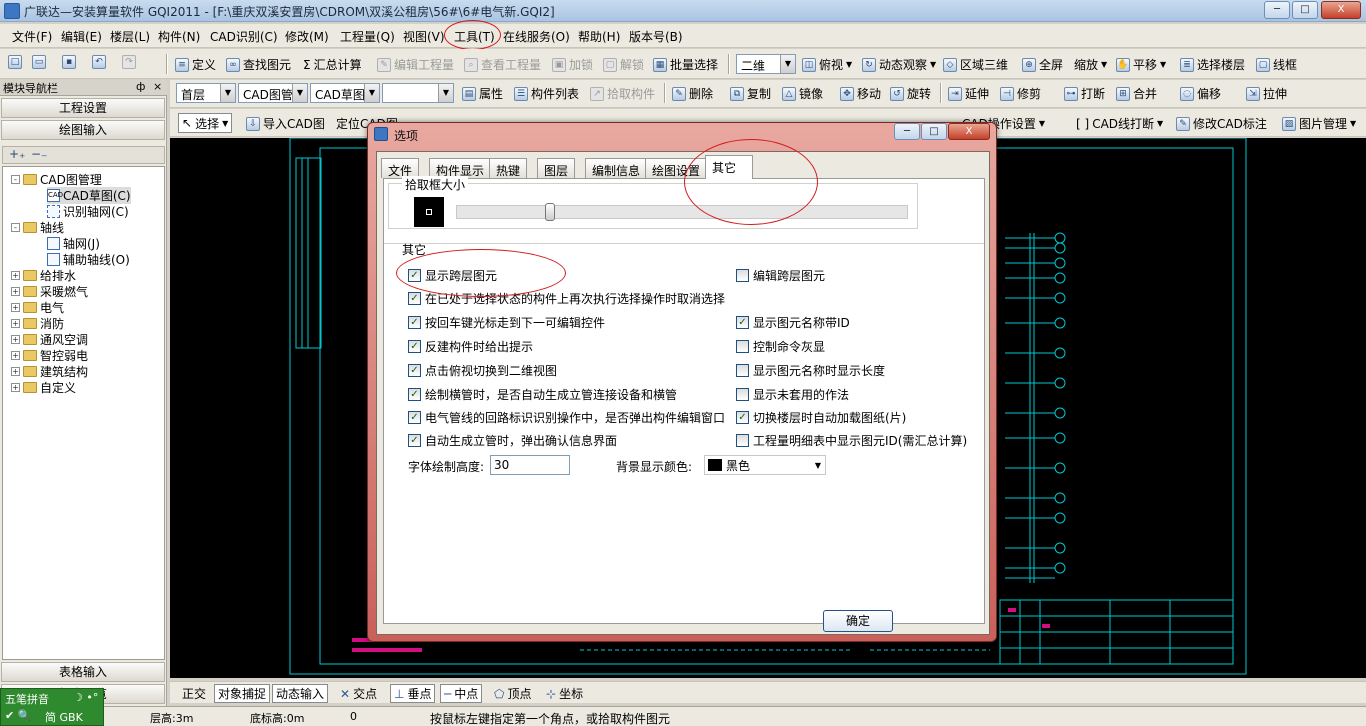 The width and height of the screenshot is (1366, 726). Describe the element at coordinates (140, 86) in the screenshot. I see `pin-icon: ф` at that location.